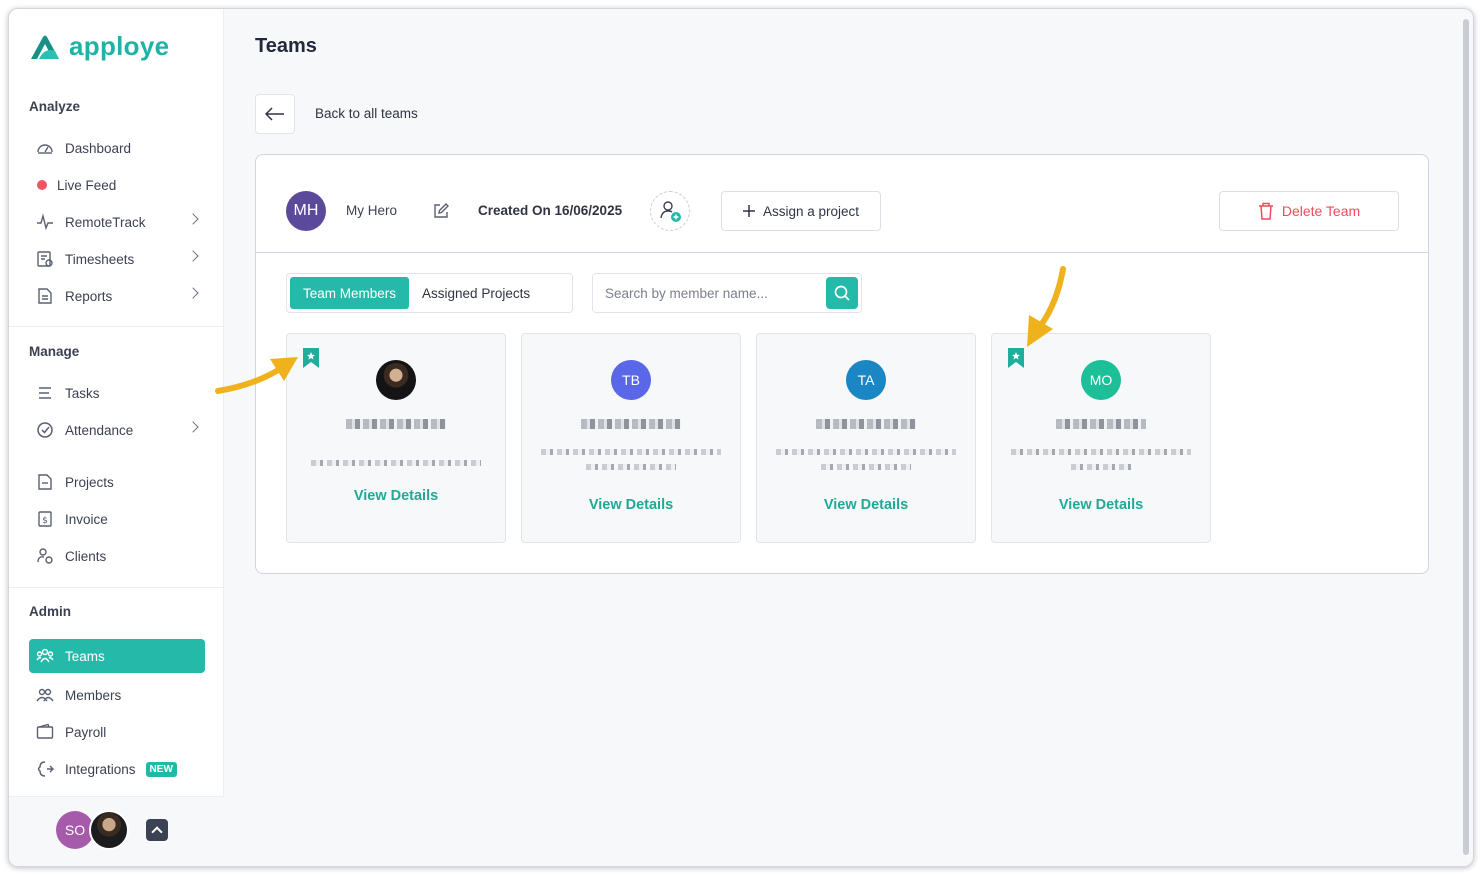  I want to click on trash-icon, so click(1265, 211).